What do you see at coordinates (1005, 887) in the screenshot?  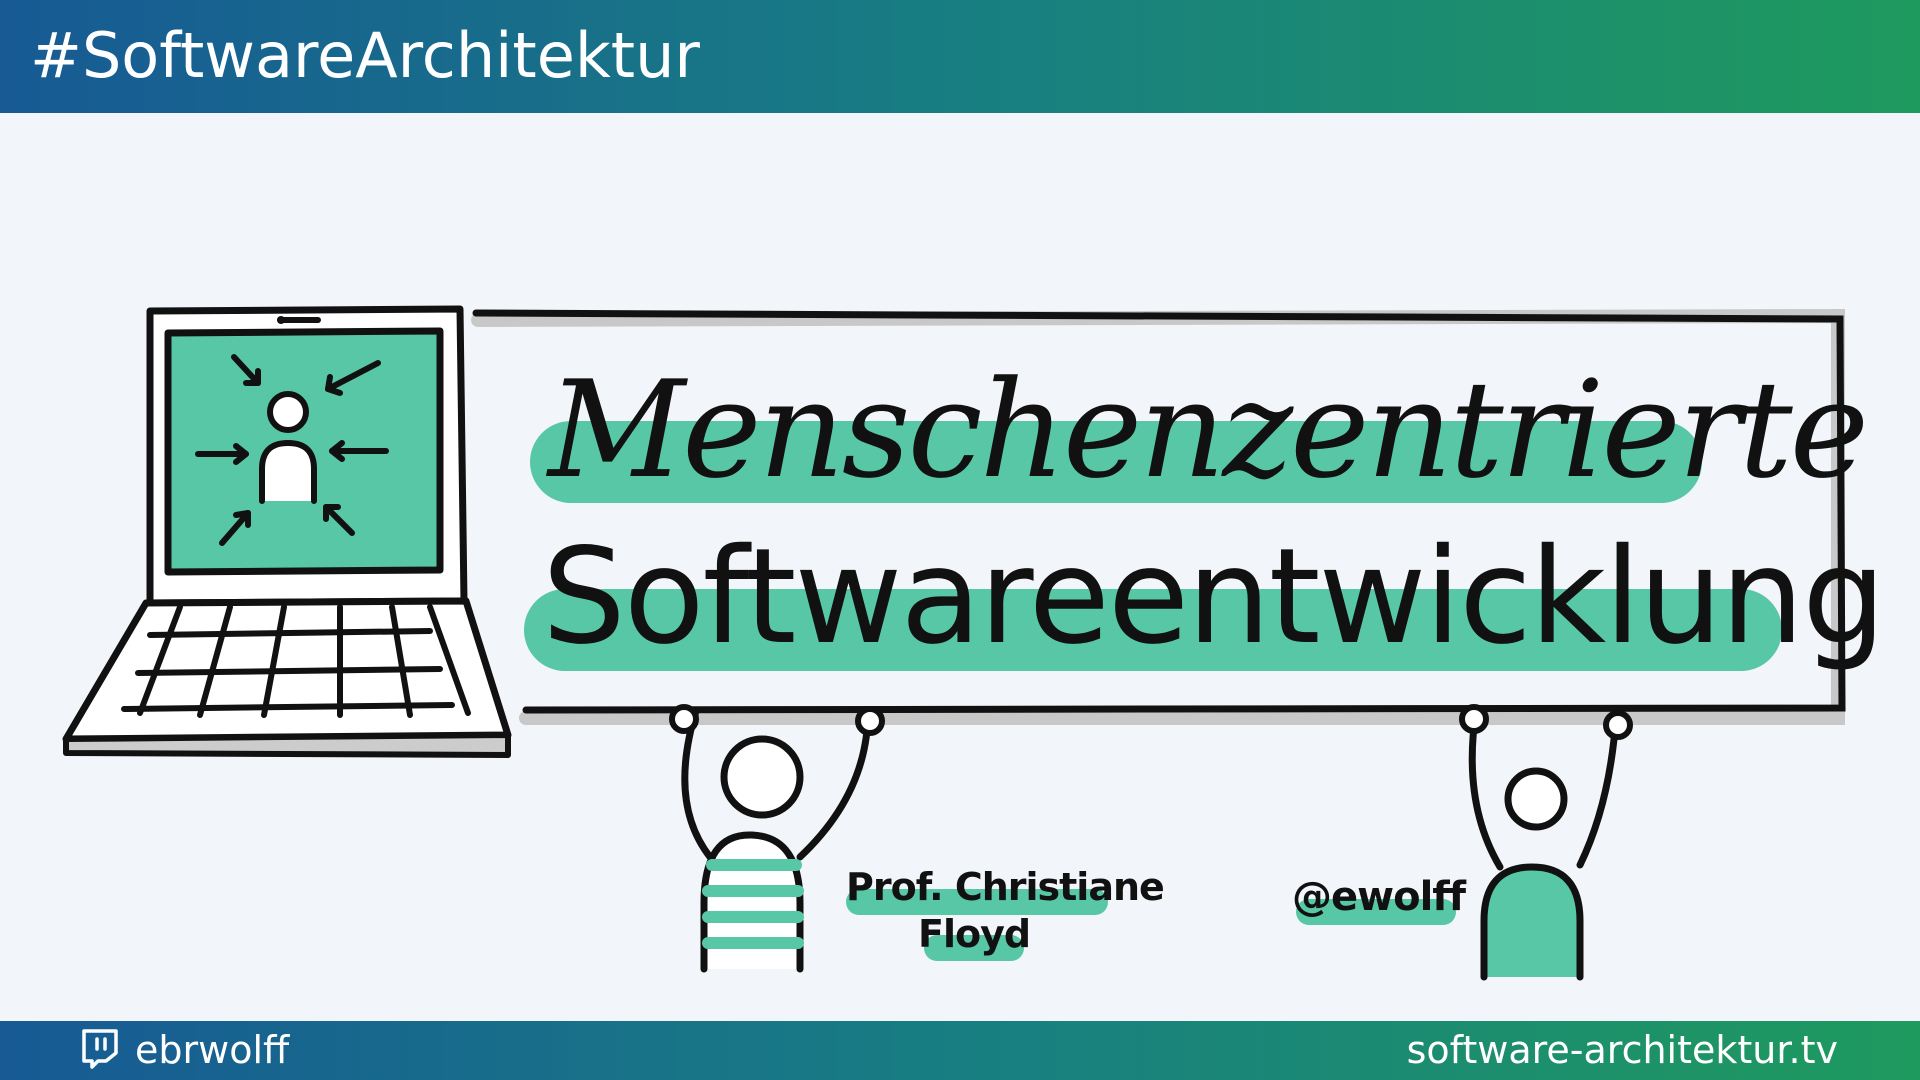 I see `person-left-label-1: Prof. Christiane` at bounding box center [1005, 887].